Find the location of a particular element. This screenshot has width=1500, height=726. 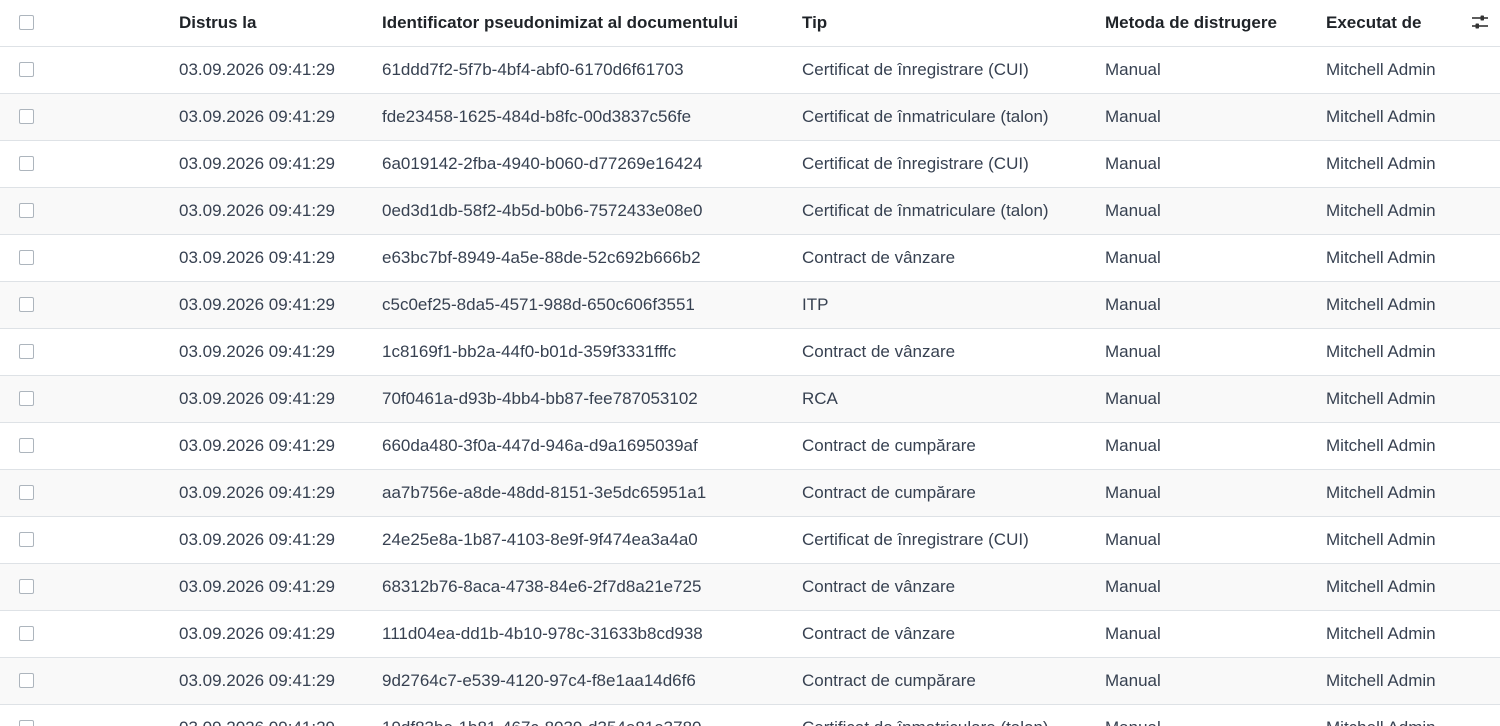

doc-identifier-cell: 660da480-3f0a-447d-946a-d9a1695039af is located at coordinates (540, 445).